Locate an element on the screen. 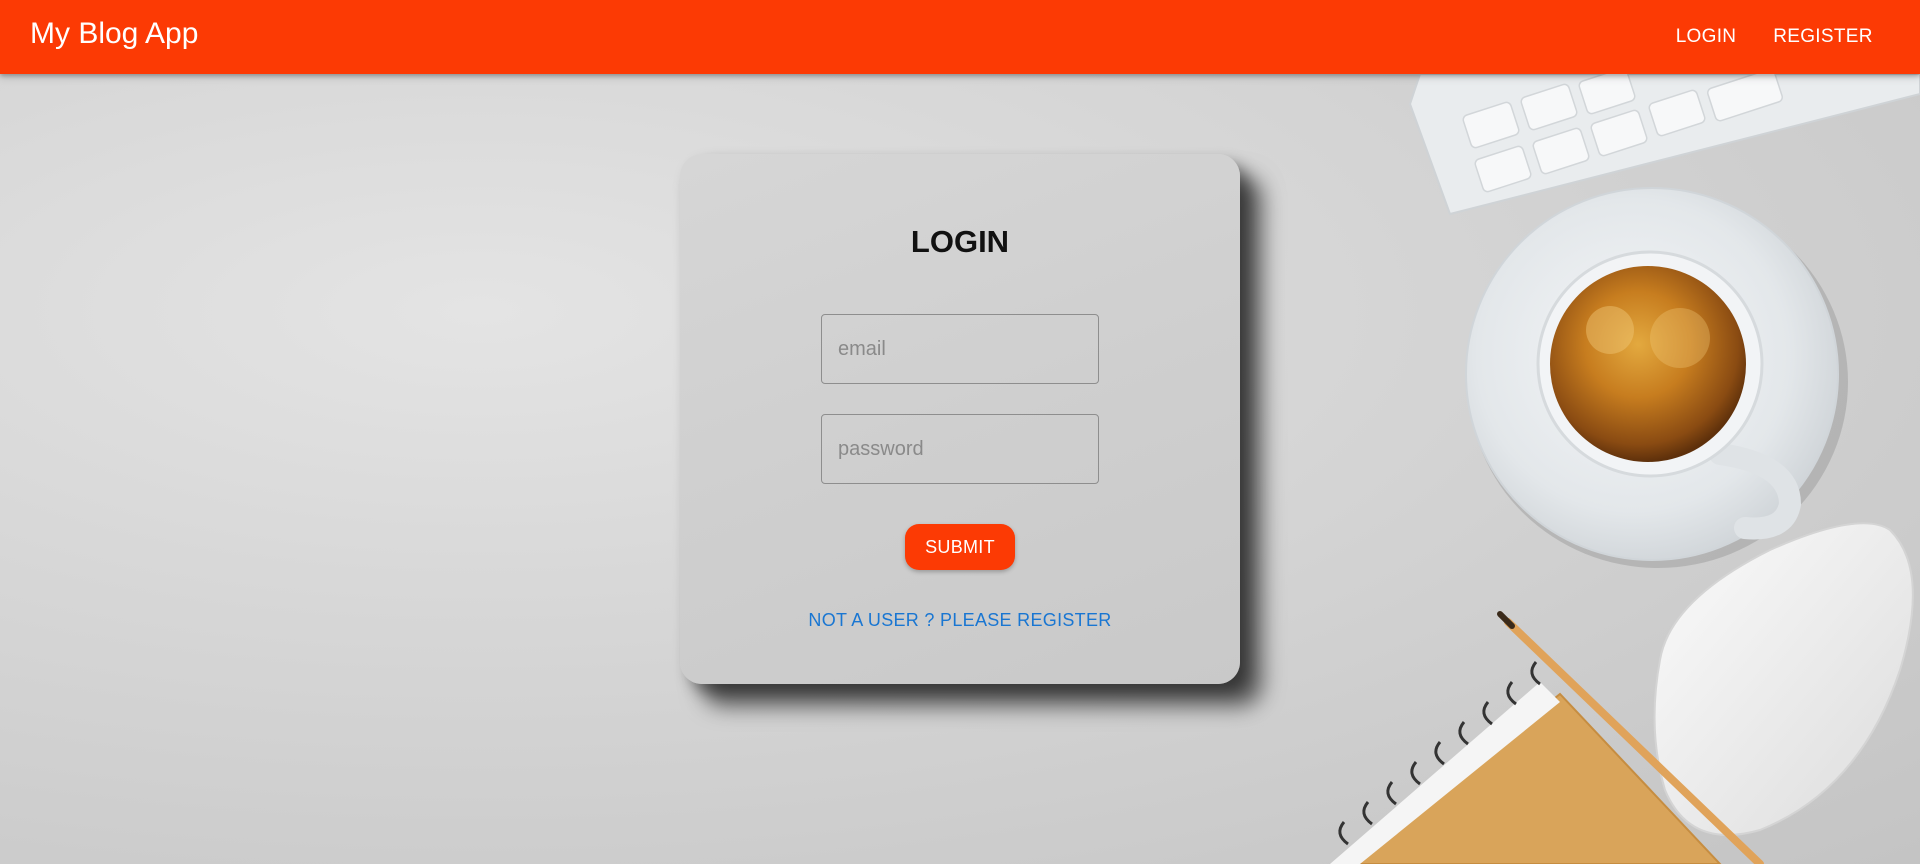 Image resolution: width=1920 pixels, height=864 pixels. app-bar: My Blog App LOGIN REGISTER is located at coordinates (960, 37).